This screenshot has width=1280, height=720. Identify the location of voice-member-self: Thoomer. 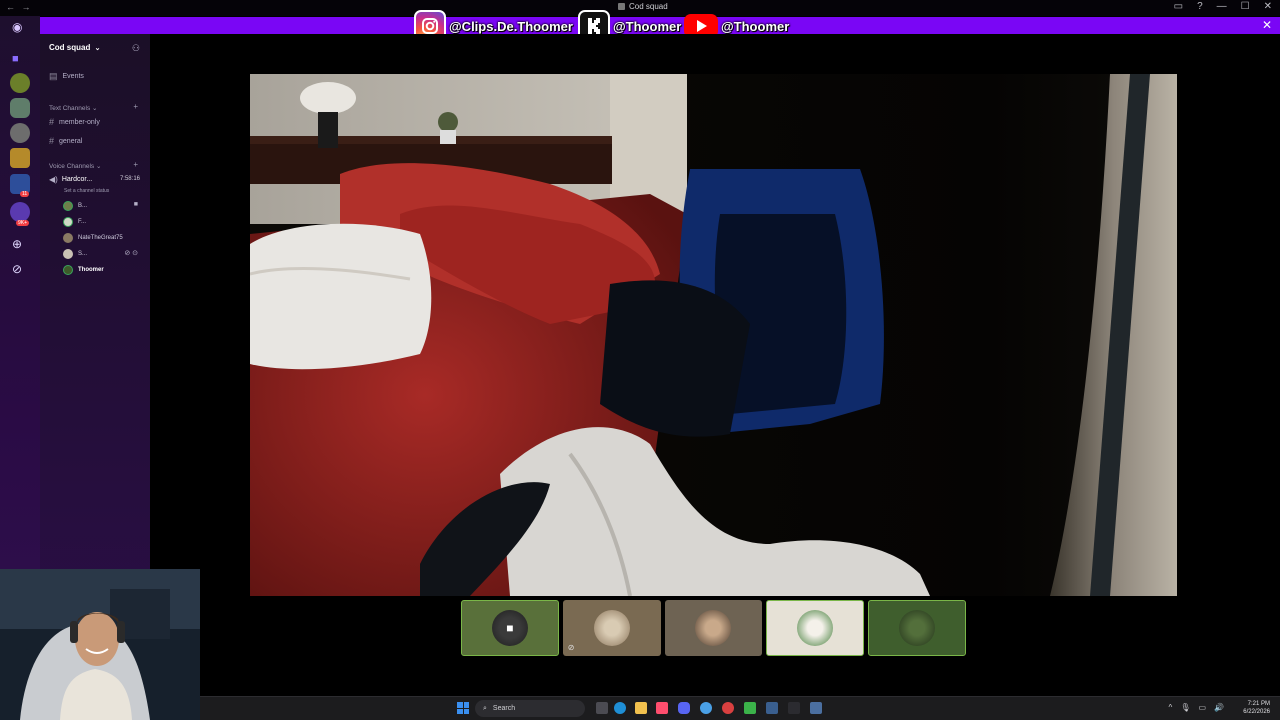
(83, 270).